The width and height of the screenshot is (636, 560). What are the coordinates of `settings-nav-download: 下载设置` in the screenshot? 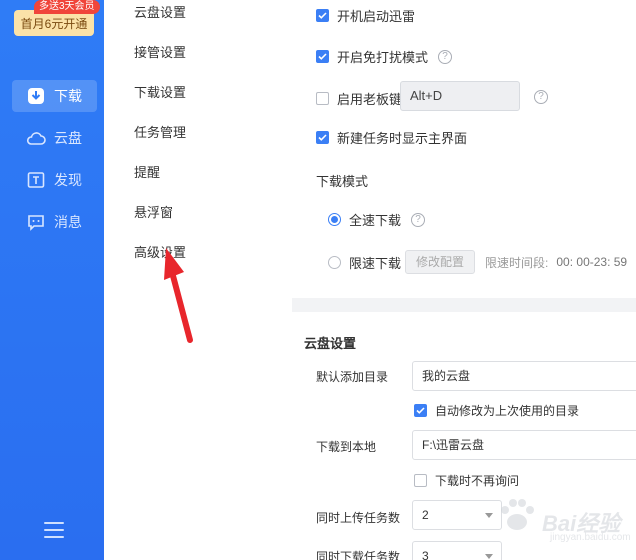 It's located at (160, 91).